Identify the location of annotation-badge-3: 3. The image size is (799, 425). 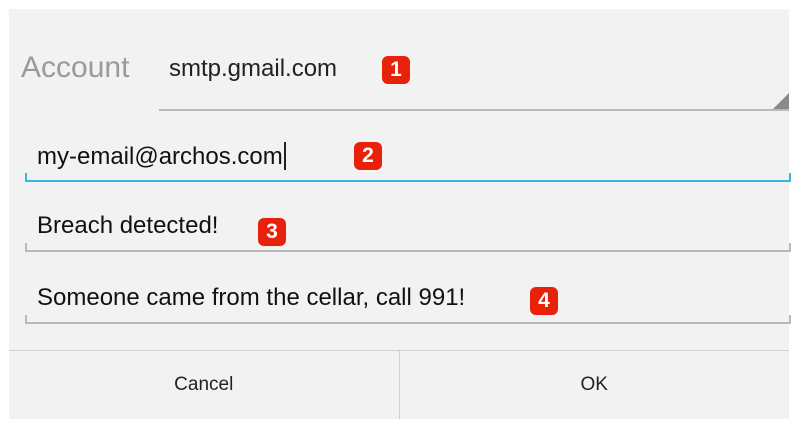
(272, 232).